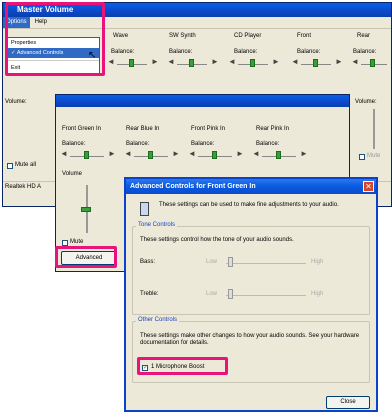 The width and height of the screenshot is (392, 417). What do you see at coordinates (26, 165) in the screenshot?
I see `mute-all-label: Mute all` at bounding box center [26, 165].